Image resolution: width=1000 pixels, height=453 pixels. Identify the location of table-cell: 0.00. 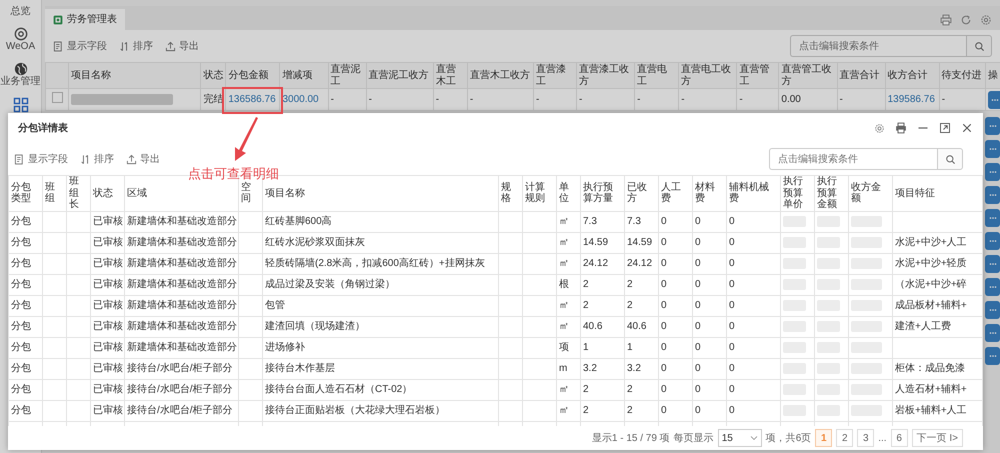
(808, 99).